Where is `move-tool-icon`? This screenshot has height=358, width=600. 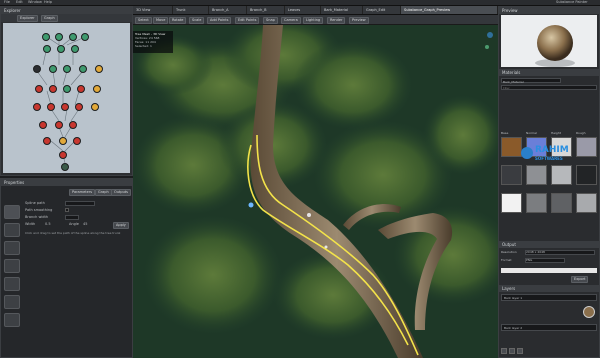 move-tool-icon is located at coordinates (12, 230).